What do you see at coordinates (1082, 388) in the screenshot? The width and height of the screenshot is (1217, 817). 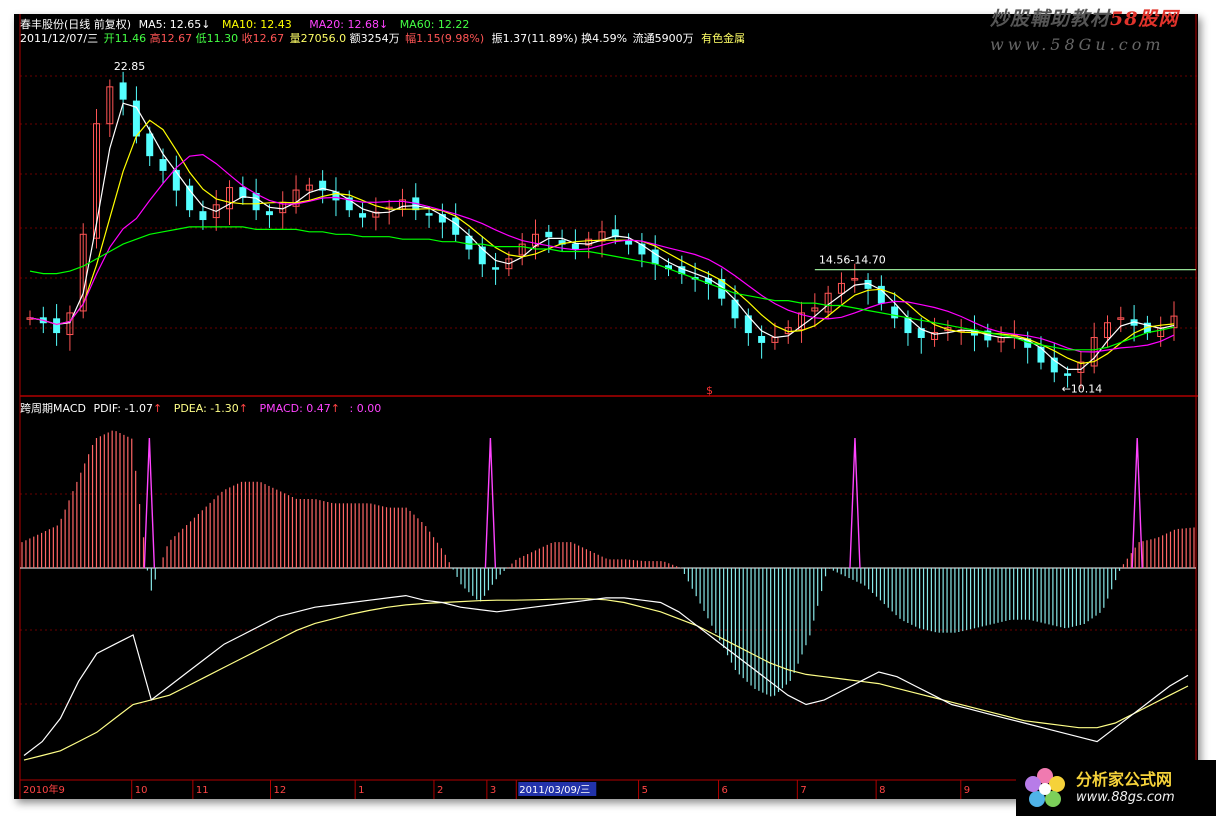 I see `low-point-label: ←10.14` at bounding box center [1082, 388].